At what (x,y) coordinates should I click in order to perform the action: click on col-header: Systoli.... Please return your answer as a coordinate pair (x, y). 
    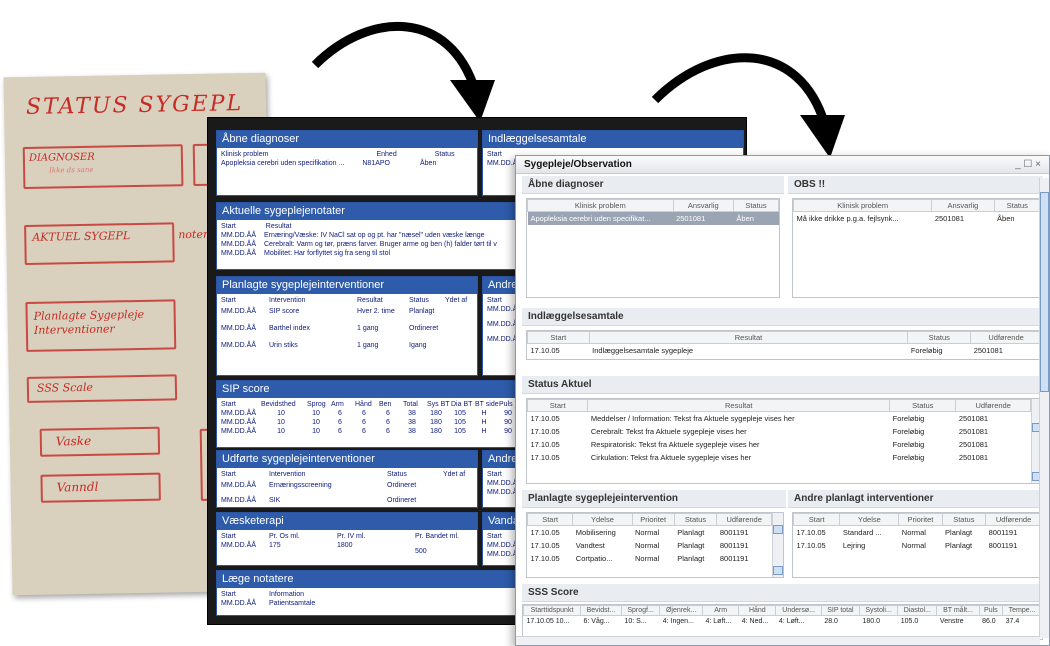
    Looking at the image, I should click on (878, 610).